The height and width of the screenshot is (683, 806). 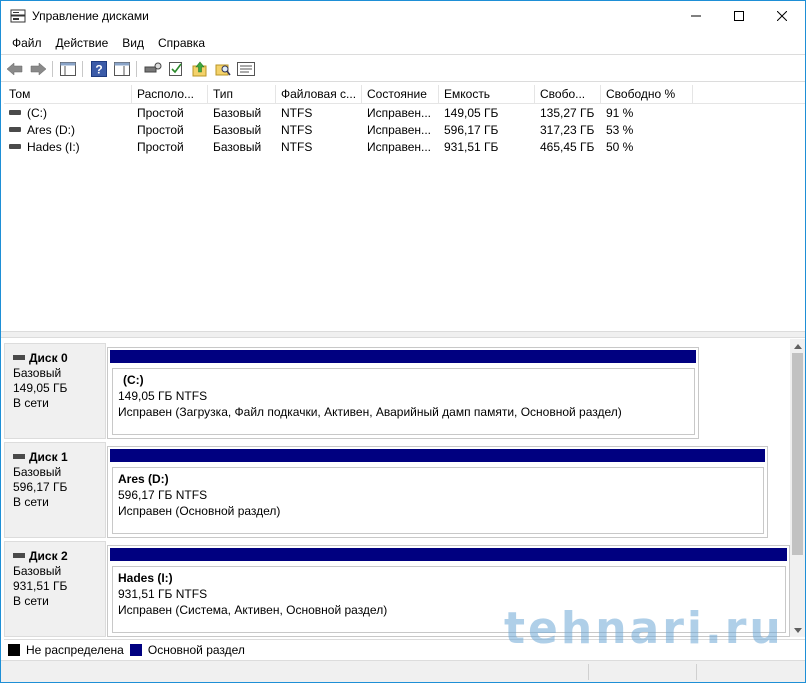 I want to click on properties-view-icon, so click(x=122, y=69).